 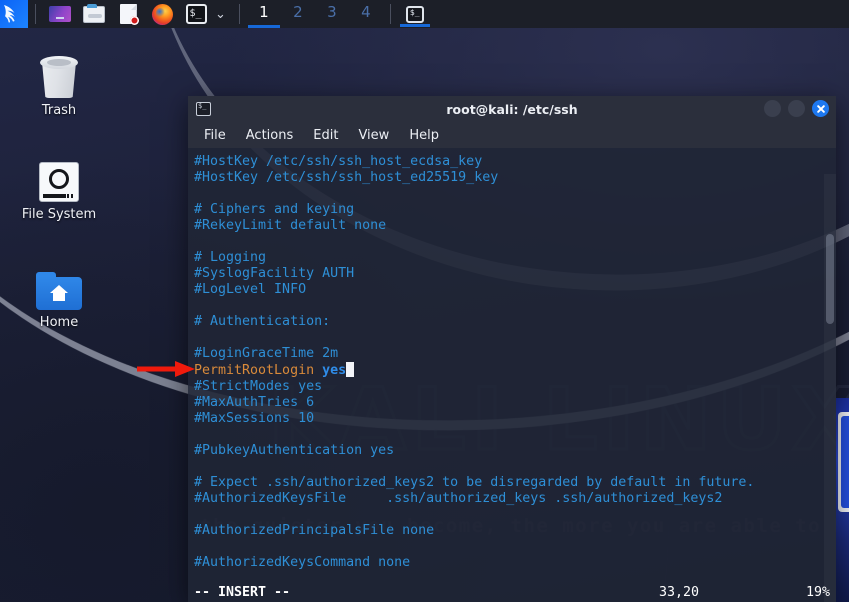 I want to click on terminal-line: #StrictModes yes, so click(x=515, y=387).